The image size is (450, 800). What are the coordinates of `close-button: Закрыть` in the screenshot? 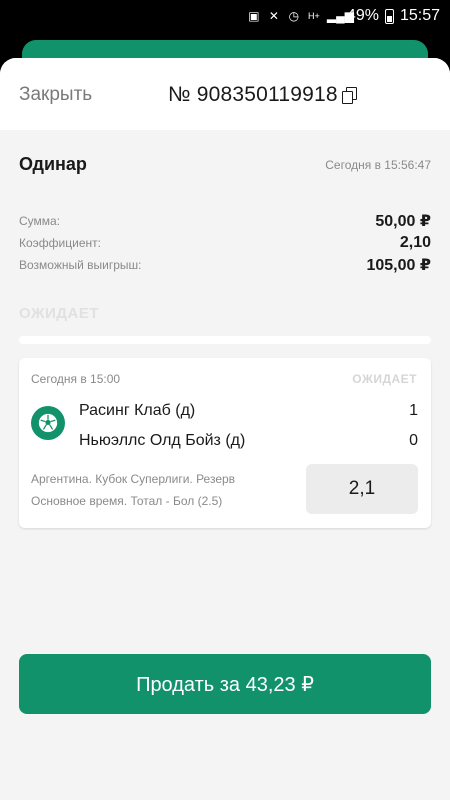 It's located at (55, 95).